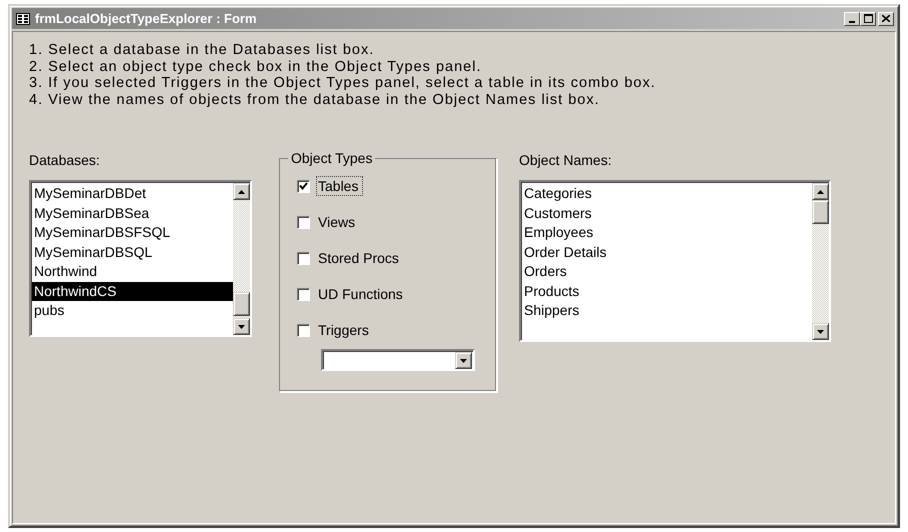 This screenshot has height=532, width=908. I want to click on databases-list-box: MySeminarDBDet MySeminarDBSea MySeminarDBSFSQL MySeminarDBSQL Northwind NorthwindCS pubs, so click(140, 258).